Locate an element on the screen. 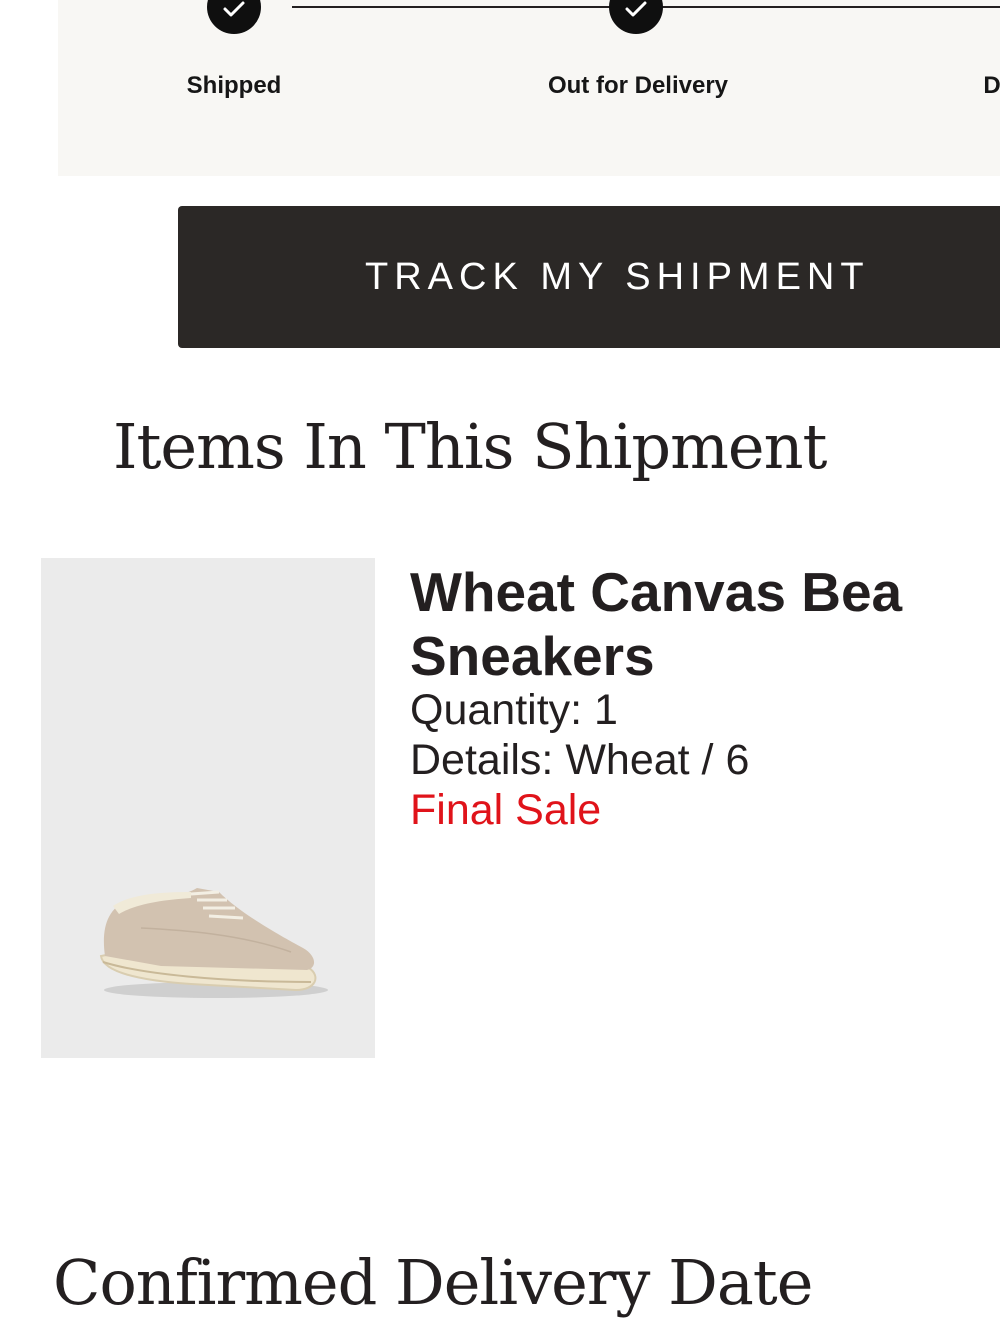 Image resolution: width=1000 pixels, height=1333 pixels. step-label-delivered: D is located at coordinates (991, 85).